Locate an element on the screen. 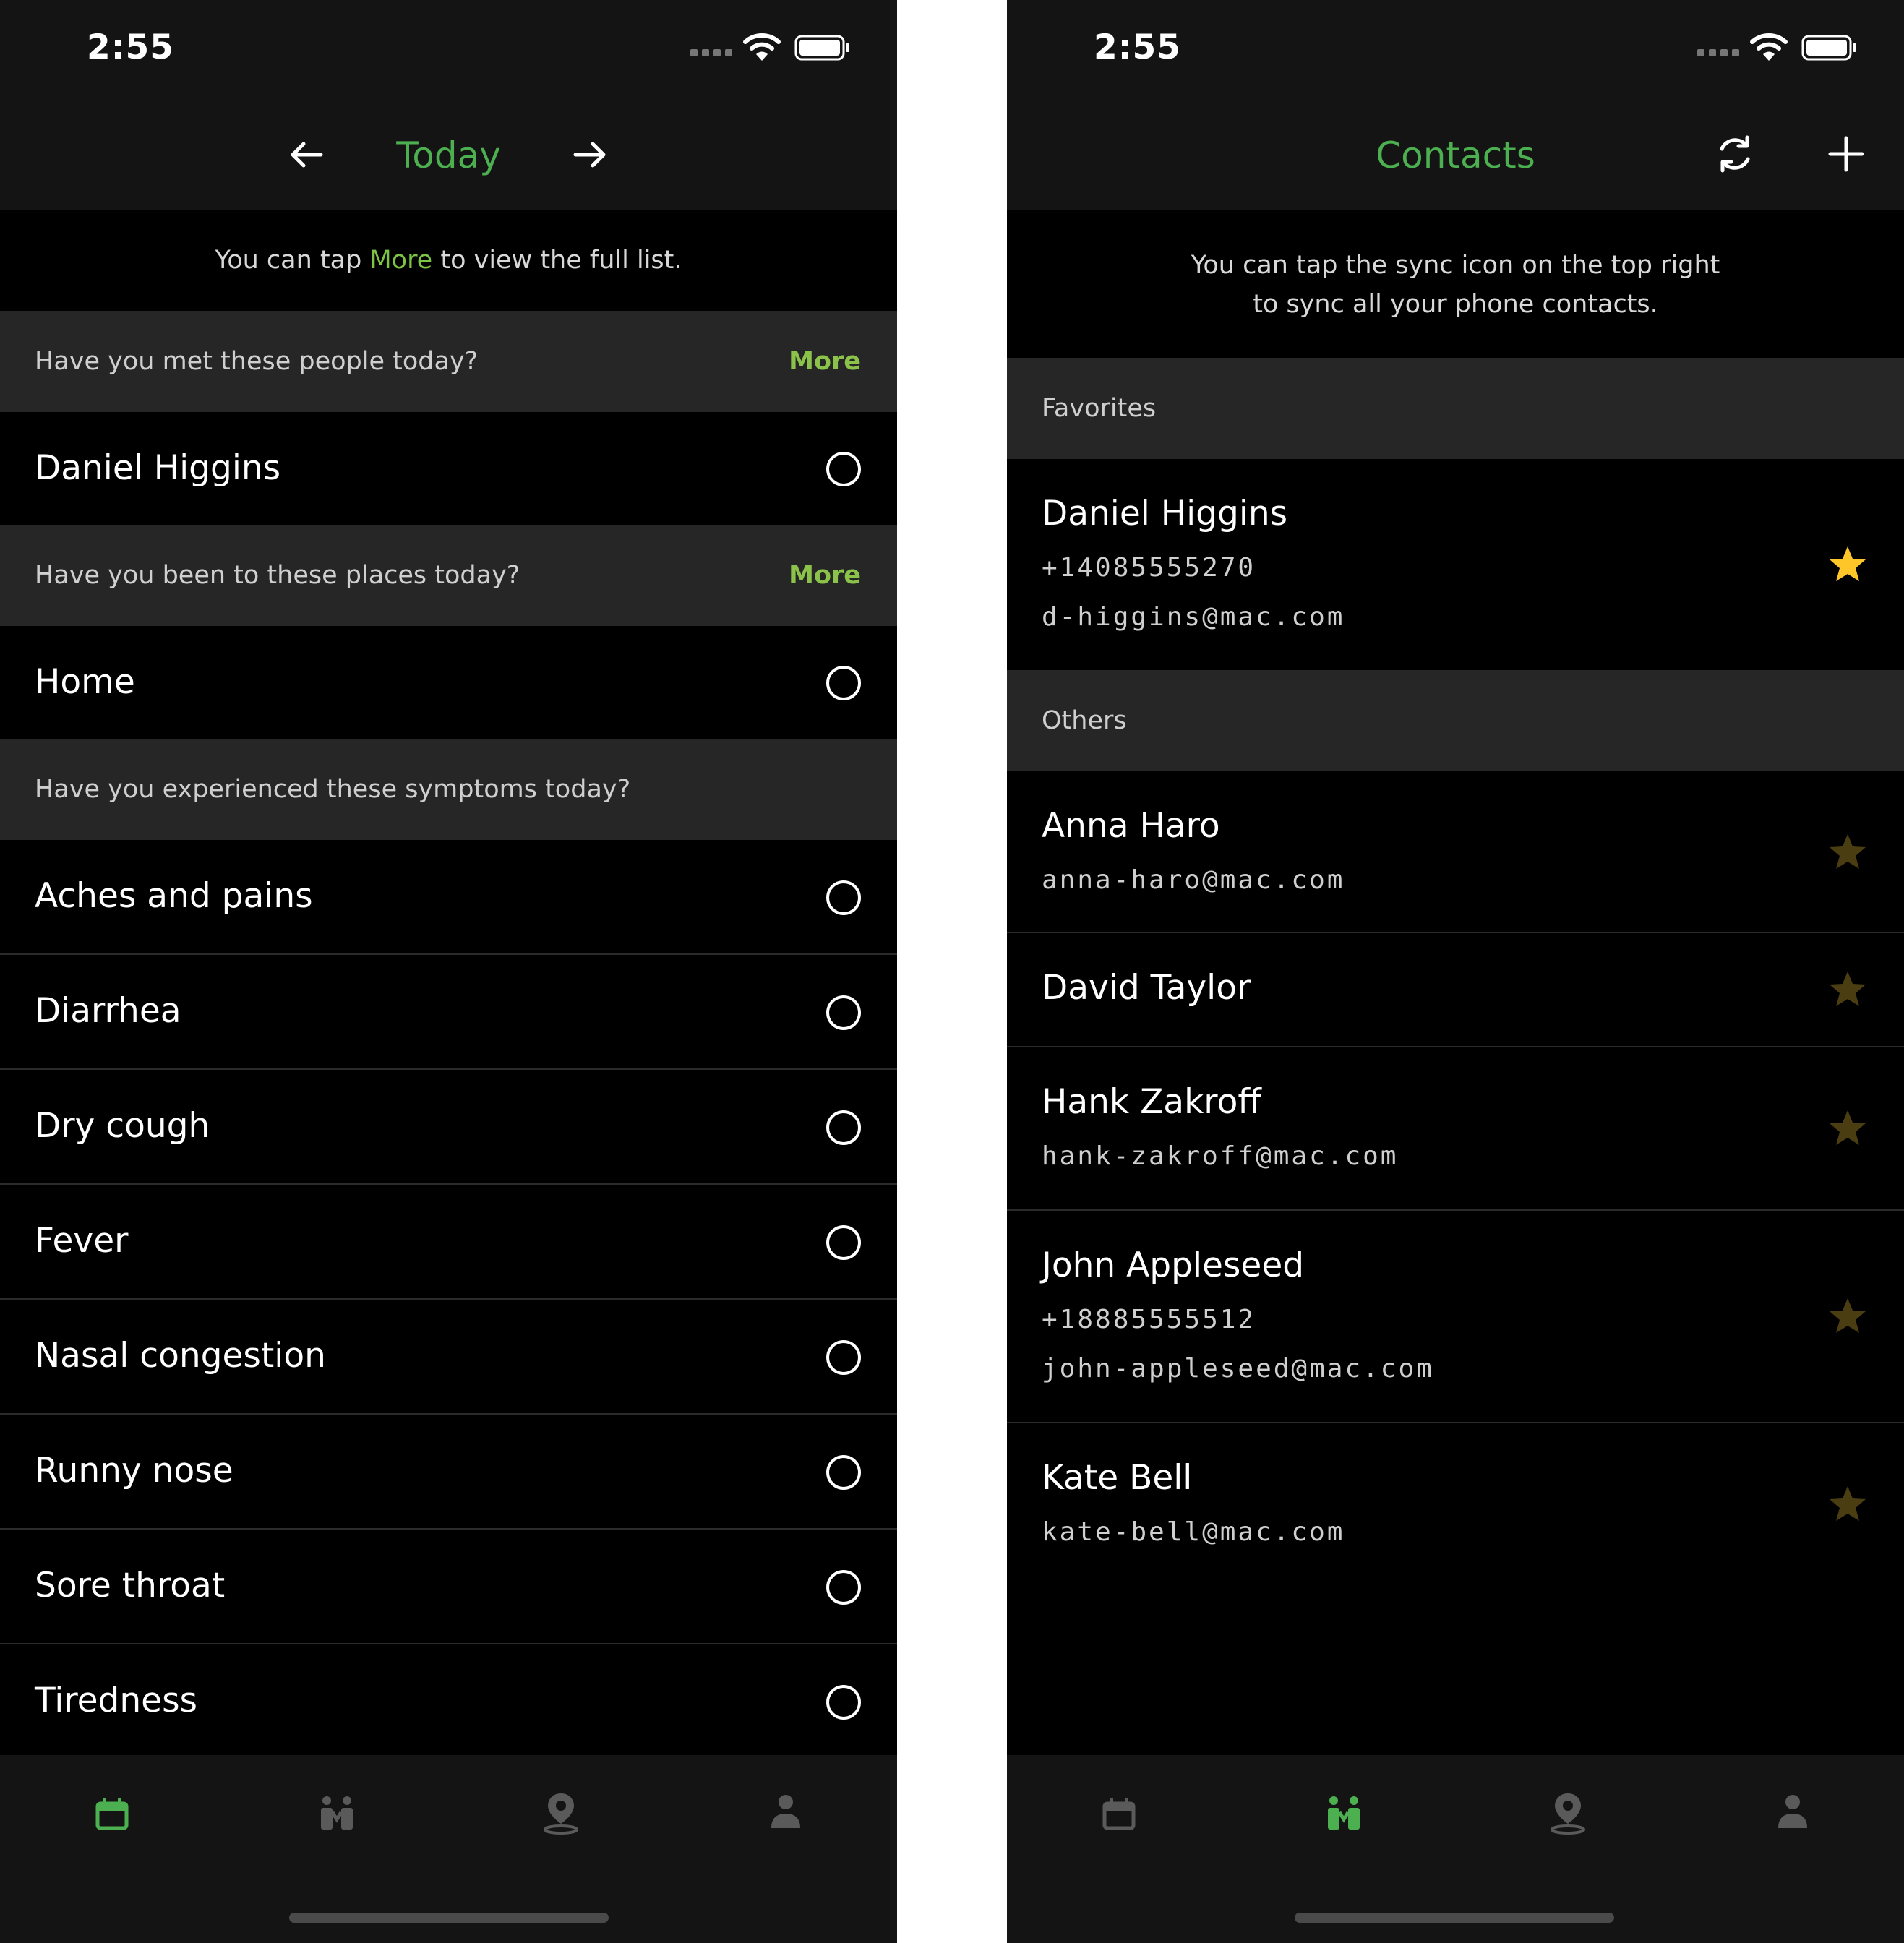 Image resolution: width=1904 pixels, height=1943 pixels. contact-row: David Taylor is located at coordinates (1455, 990).